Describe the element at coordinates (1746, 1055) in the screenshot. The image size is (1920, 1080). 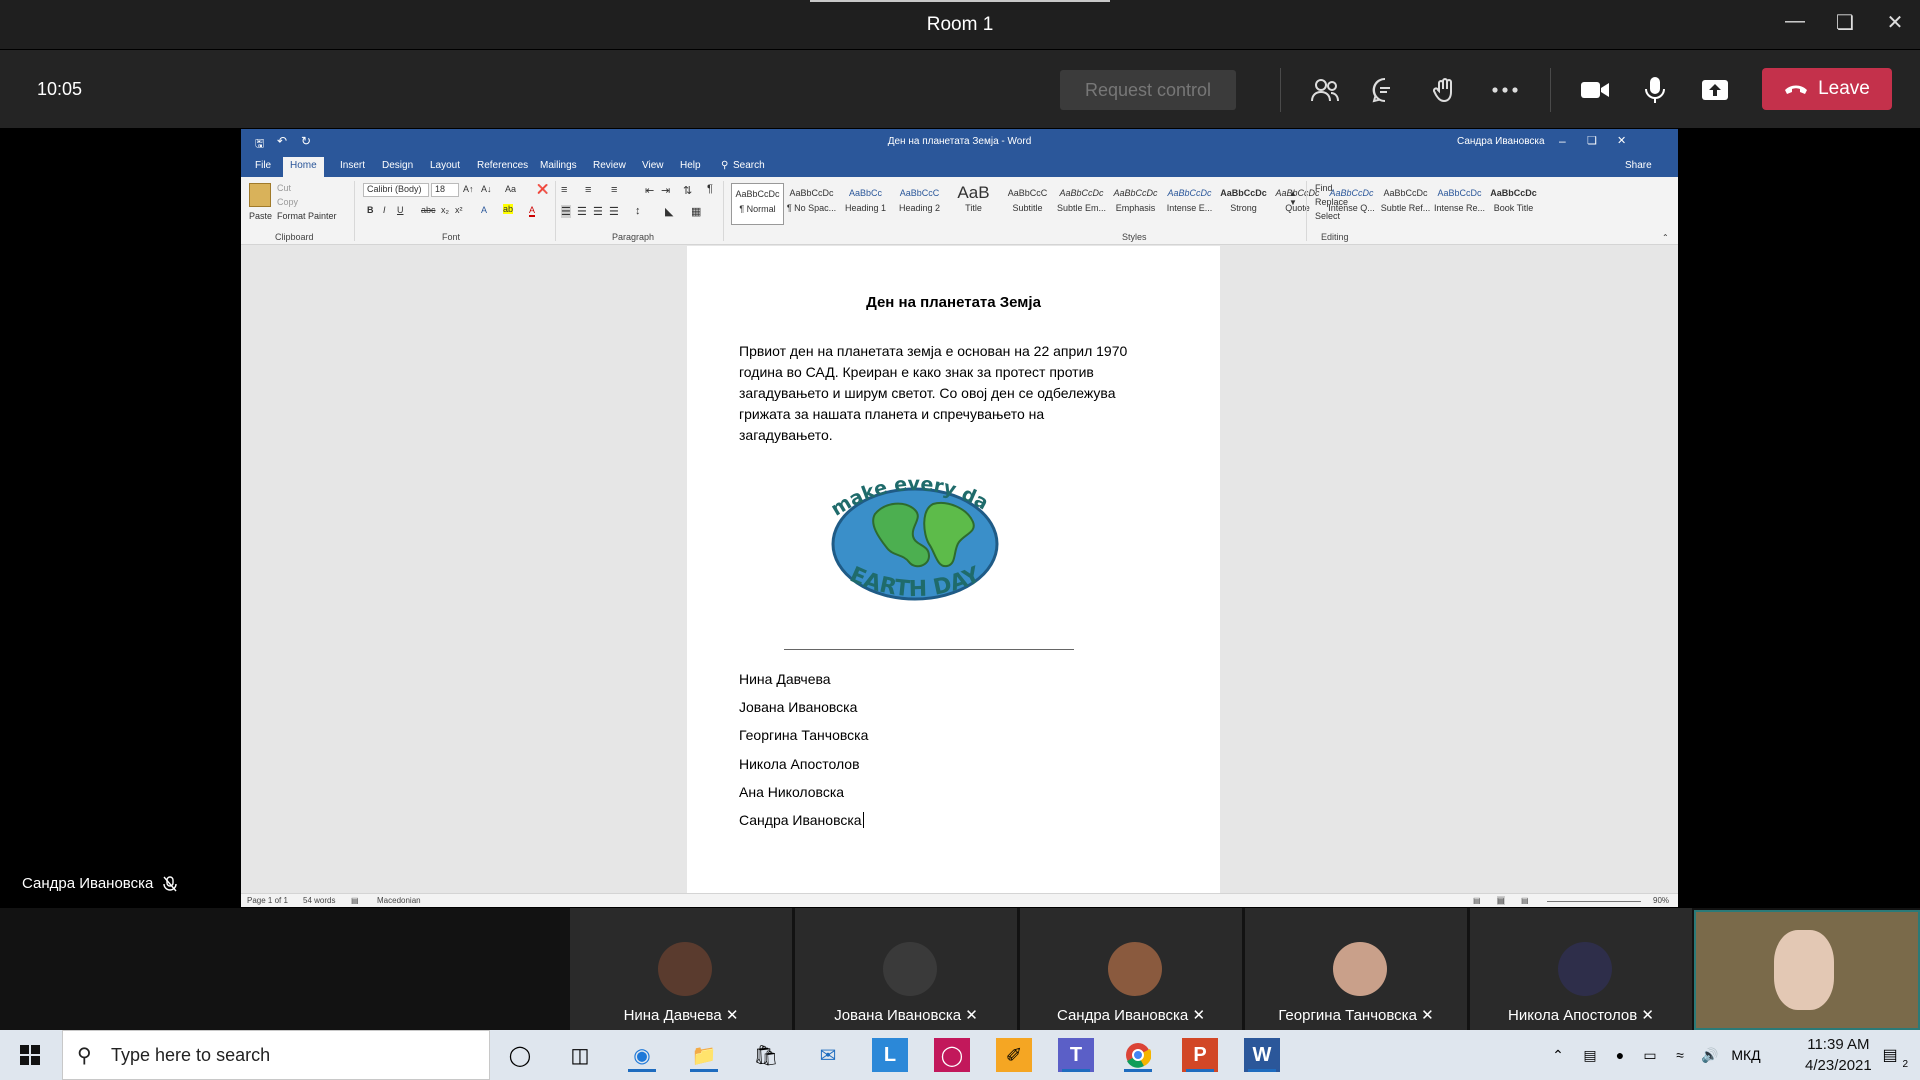
I see `input-language: МКД` at that location.